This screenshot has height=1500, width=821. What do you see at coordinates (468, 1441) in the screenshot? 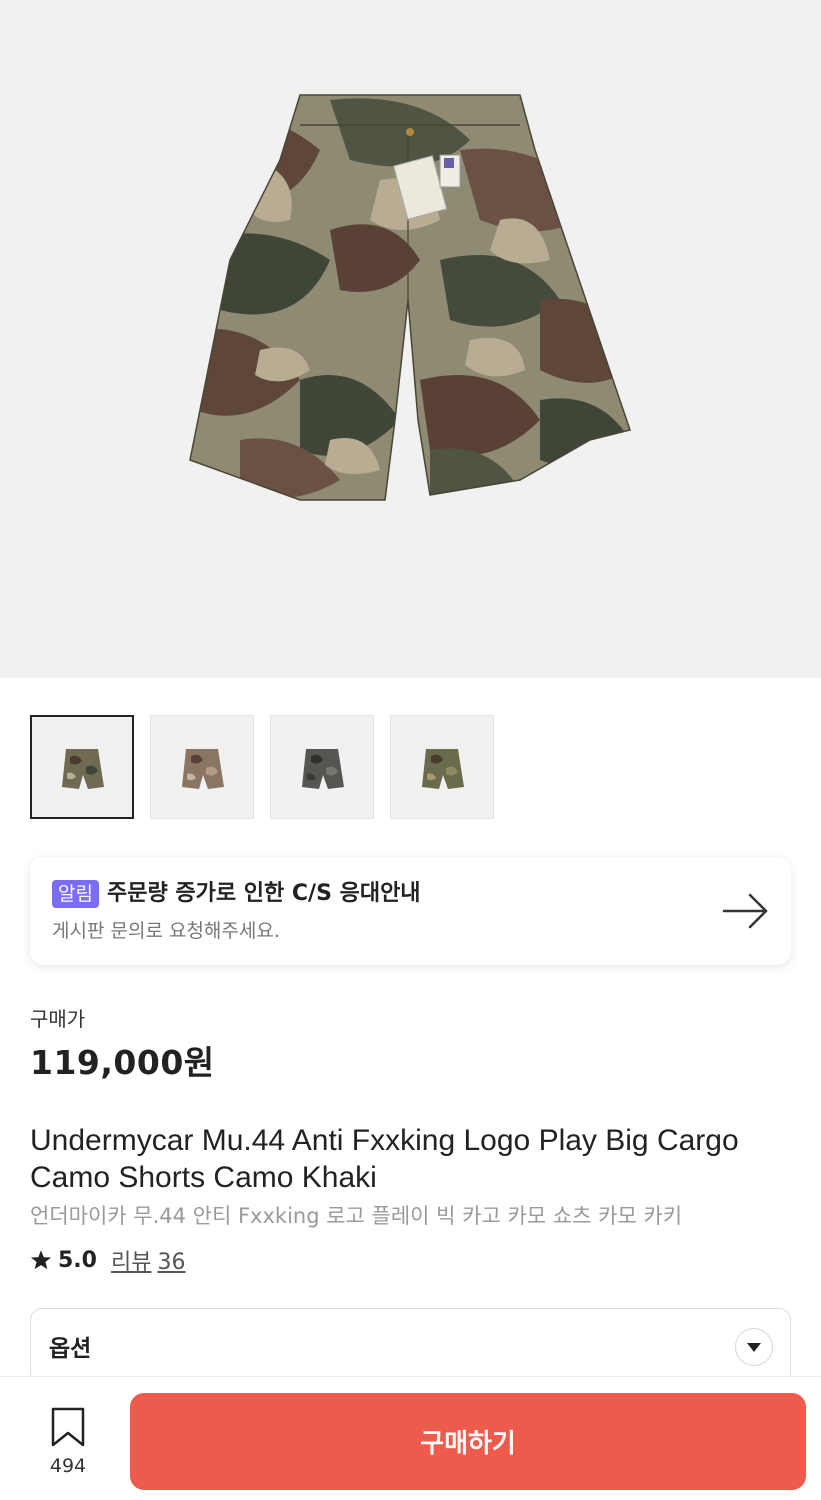
I see `buy-button: 구매하기` at bounding box center [468, 1441].